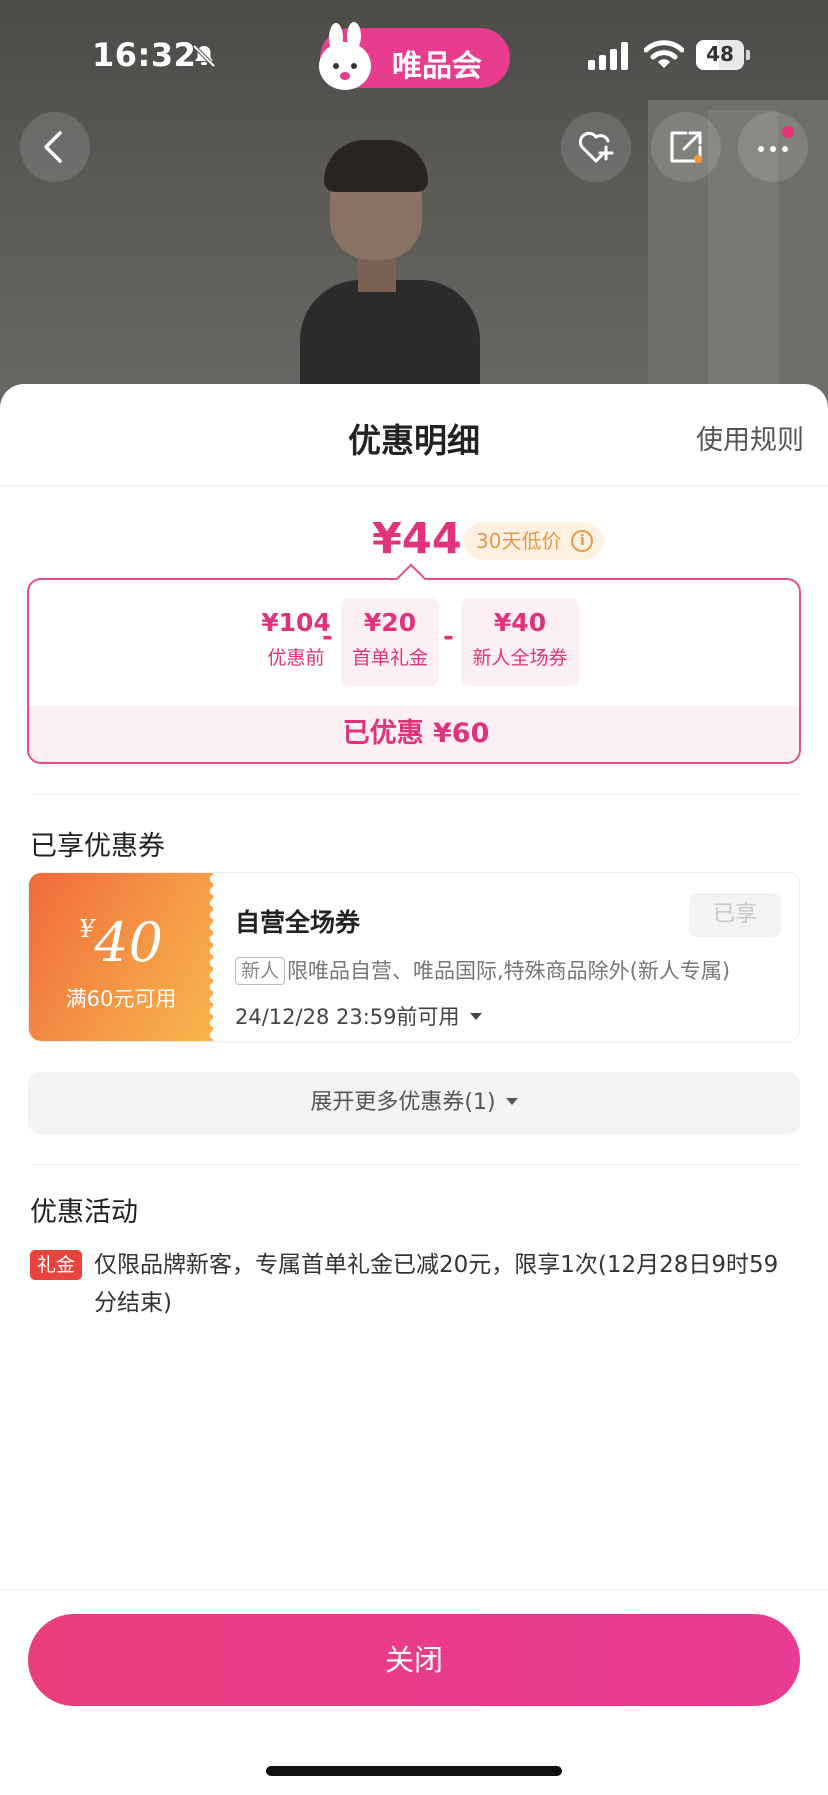 The height and width of the screenshot is (1795, 828). Describe the element at coordinates (748, 55) in the screenshot. I see `battery-nub` at that location.